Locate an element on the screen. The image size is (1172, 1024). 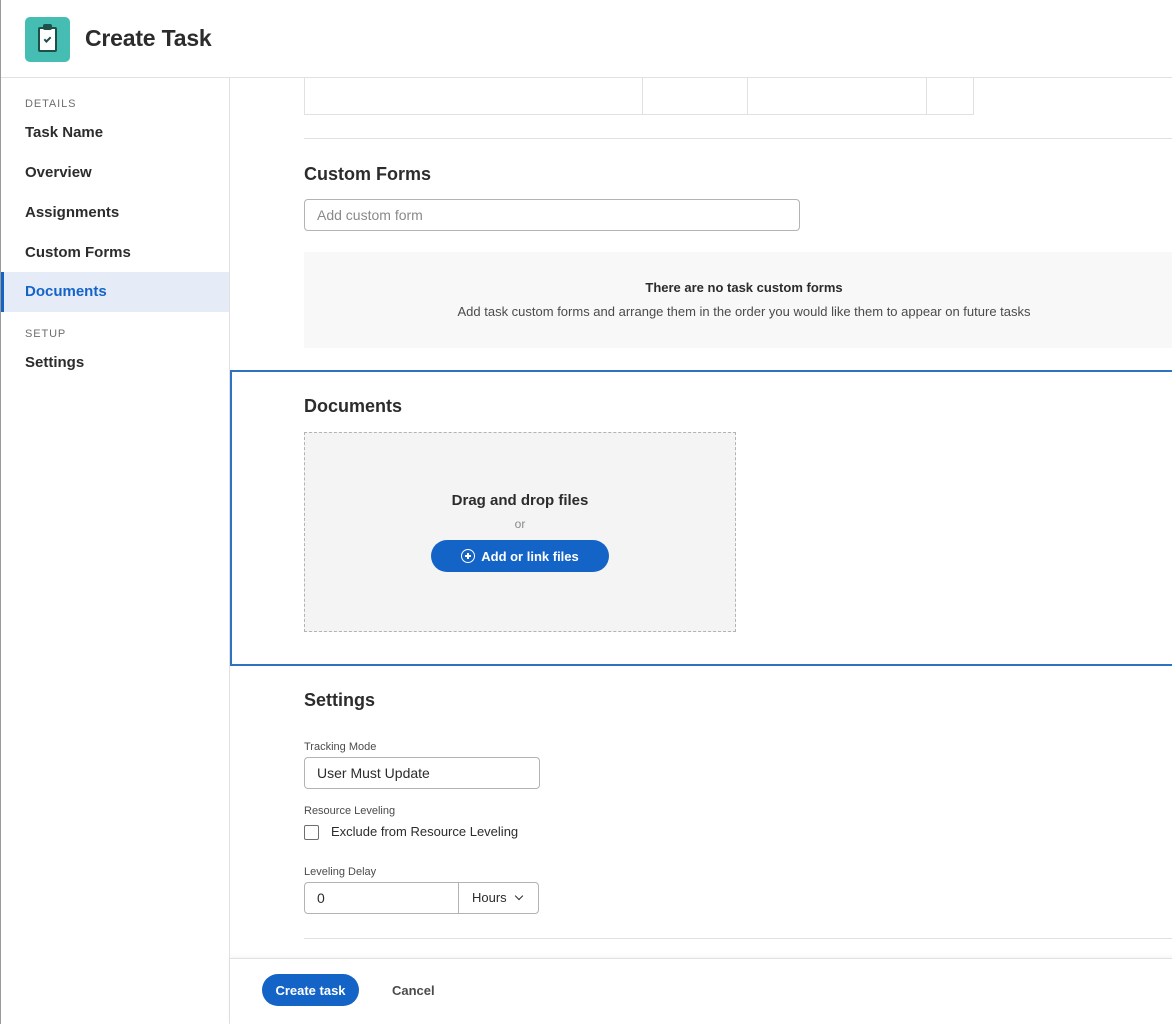
sidebar-item-task-name: Task Name is located at coordinates (115, 133).